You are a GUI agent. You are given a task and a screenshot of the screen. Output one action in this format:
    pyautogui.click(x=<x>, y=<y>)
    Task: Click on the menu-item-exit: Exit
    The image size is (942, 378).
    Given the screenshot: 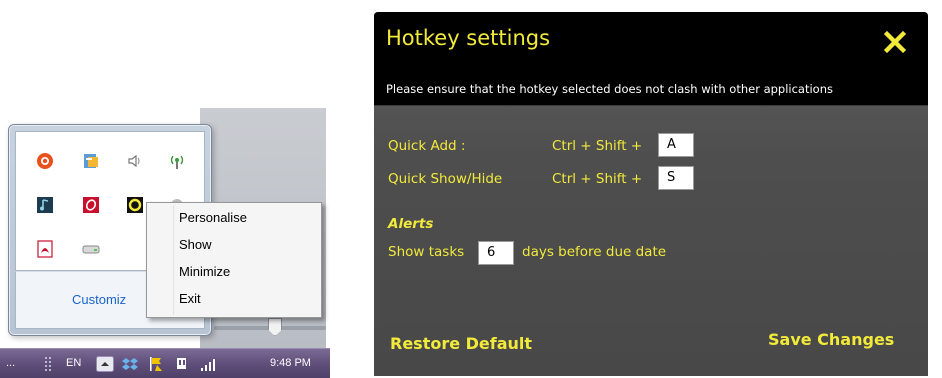 What is the action you would take?
    pyautogui.click(x=248, y=299)
    